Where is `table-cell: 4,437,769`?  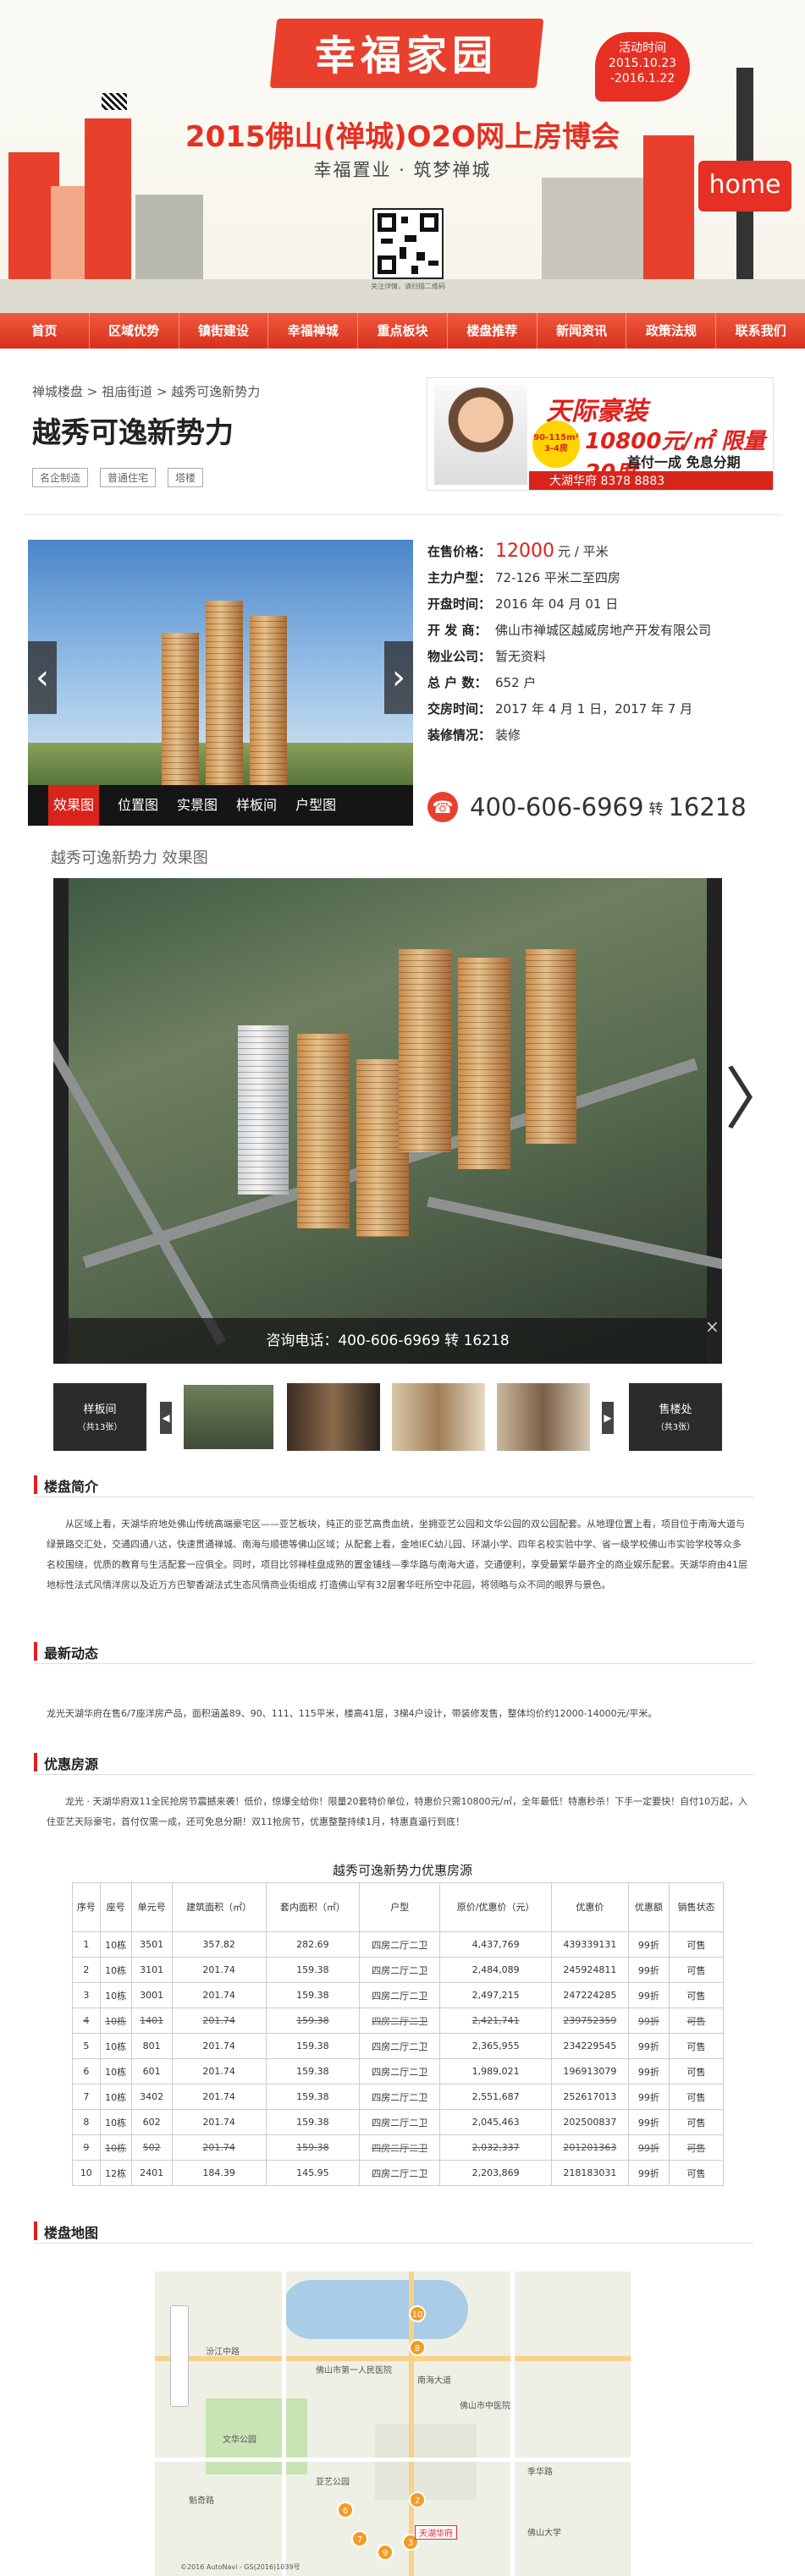 table-cell: 4,437,769 is located at coordinates (495, 1945).